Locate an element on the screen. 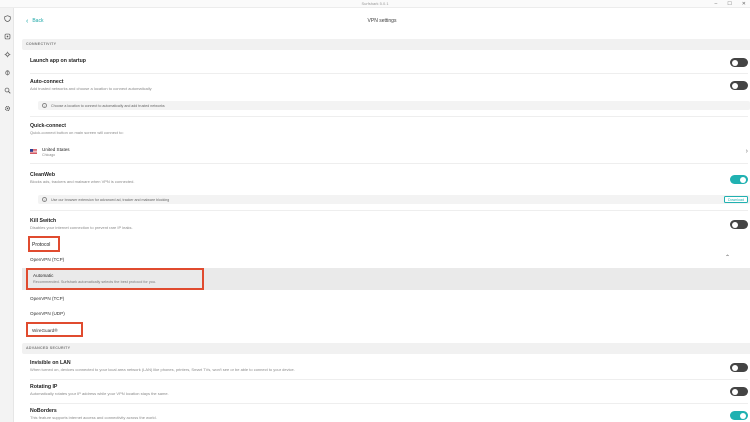  minimize-icon: – is located at coordinates (716, 4).